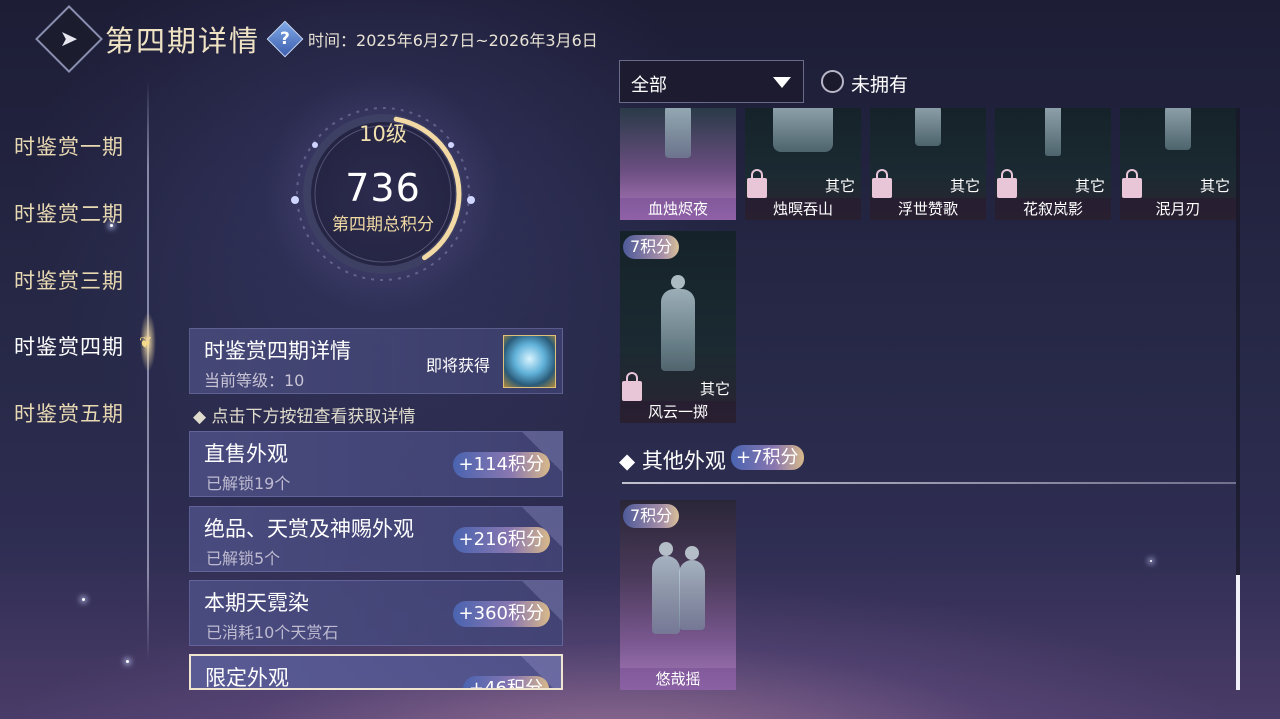 This screenshot has height=719, width=1280. I want to click on total-score: 736, so click(383, 188).